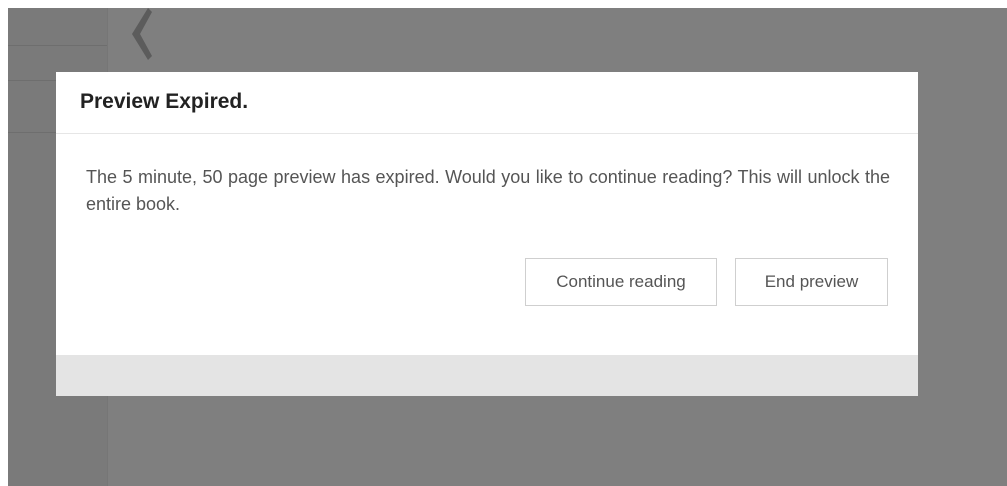 The image size is (1007, 486). What do you see at coordinates (621, 282) in the screenshot?
I see `continue-reading-button: Continue reading` at bounding box center [621, 282].